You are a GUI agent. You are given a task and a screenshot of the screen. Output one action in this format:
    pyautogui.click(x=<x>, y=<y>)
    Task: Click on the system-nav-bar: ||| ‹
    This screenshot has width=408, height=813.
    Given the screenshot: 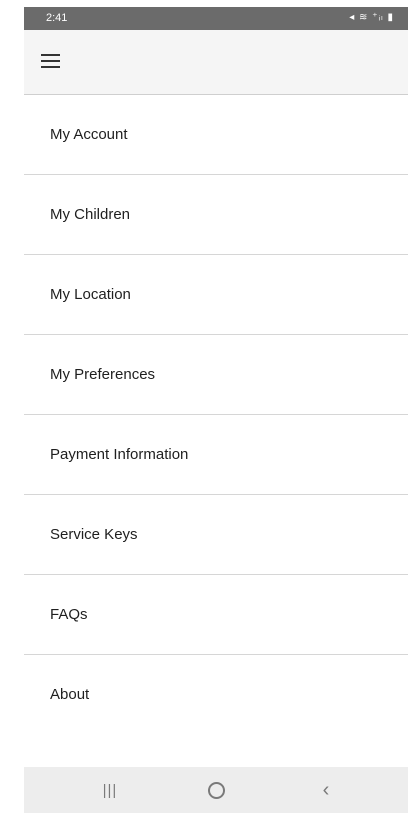 What is the action you would take?
    pyautogui.click(x=216, y=790)
    